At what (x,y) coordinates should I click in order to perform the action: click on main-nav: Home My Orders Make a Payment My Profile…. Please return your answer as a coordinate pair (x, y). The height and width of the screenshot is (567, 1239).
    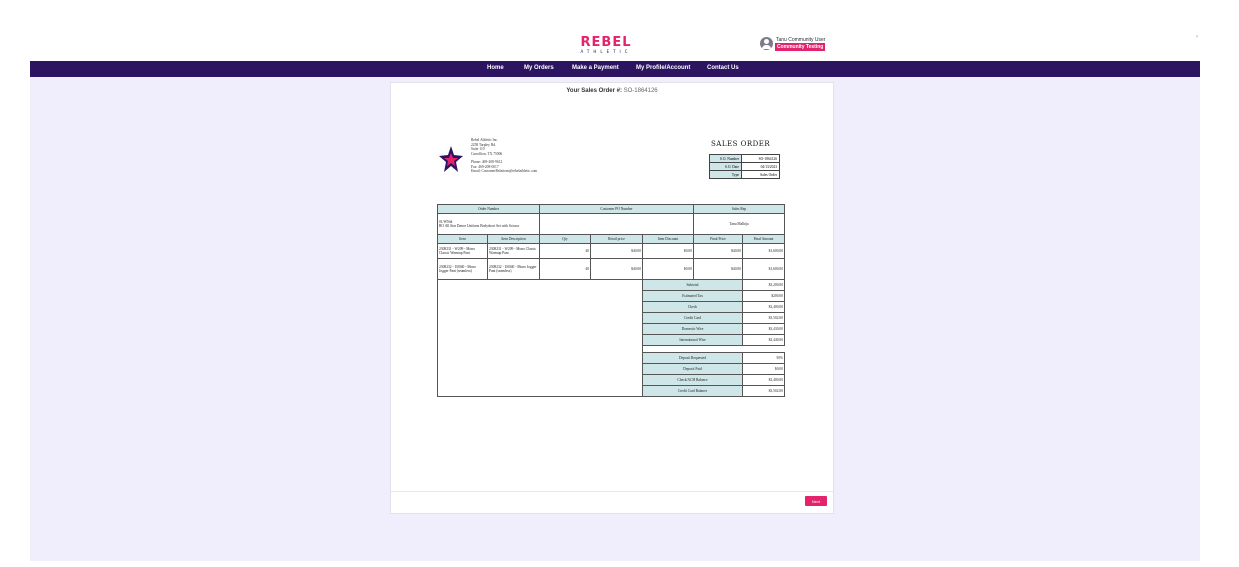
    Looking at the image, I should click on (615, 69).